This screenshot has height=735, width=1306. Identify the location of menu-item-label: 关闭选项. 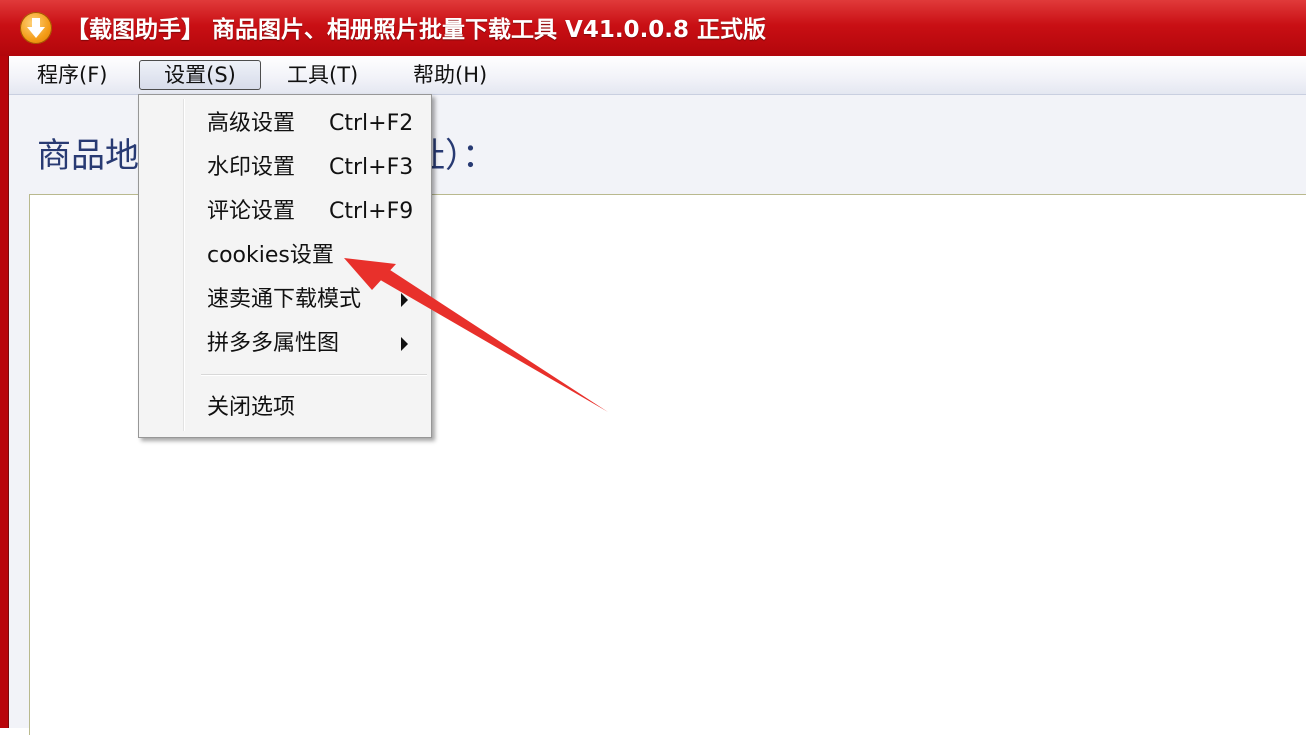
(251, 407).